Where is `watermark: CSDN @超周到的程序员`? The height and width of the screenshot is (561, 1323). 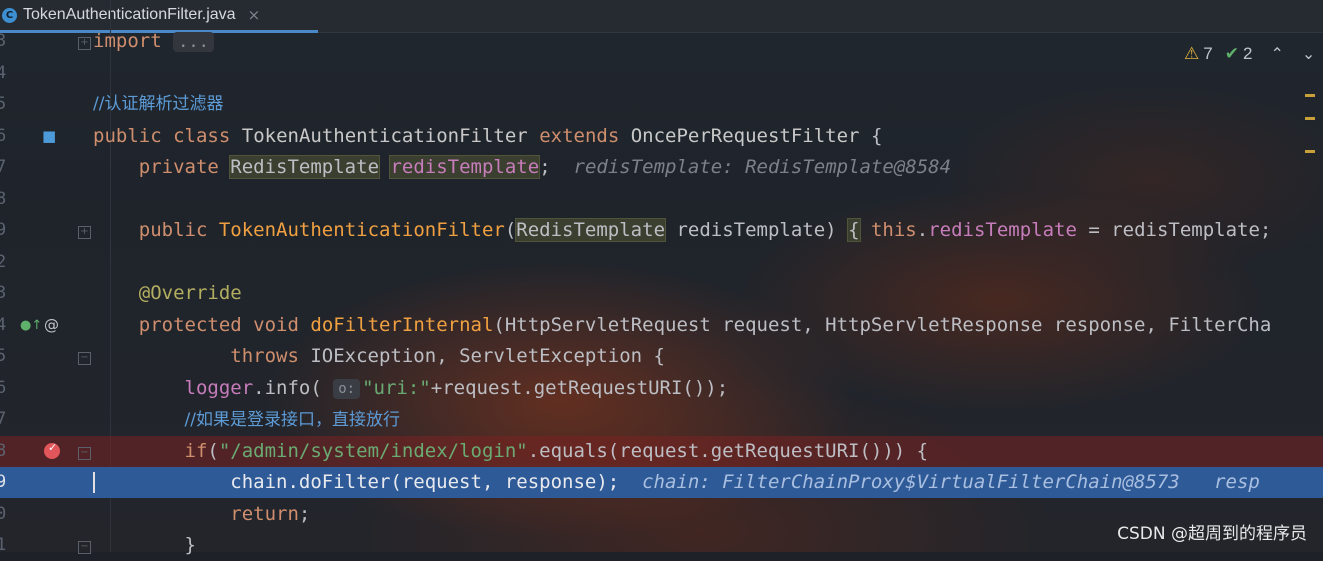
watermark: CSDN @超周到的程序员 is located at coordinates (1212, 534).